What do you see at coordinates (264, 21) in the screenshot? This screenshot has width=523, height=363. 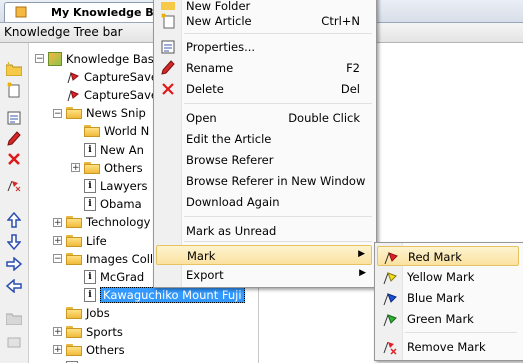 I see `menu-new-article: New Article Ctrl+N` at bounding box center [264, 21].